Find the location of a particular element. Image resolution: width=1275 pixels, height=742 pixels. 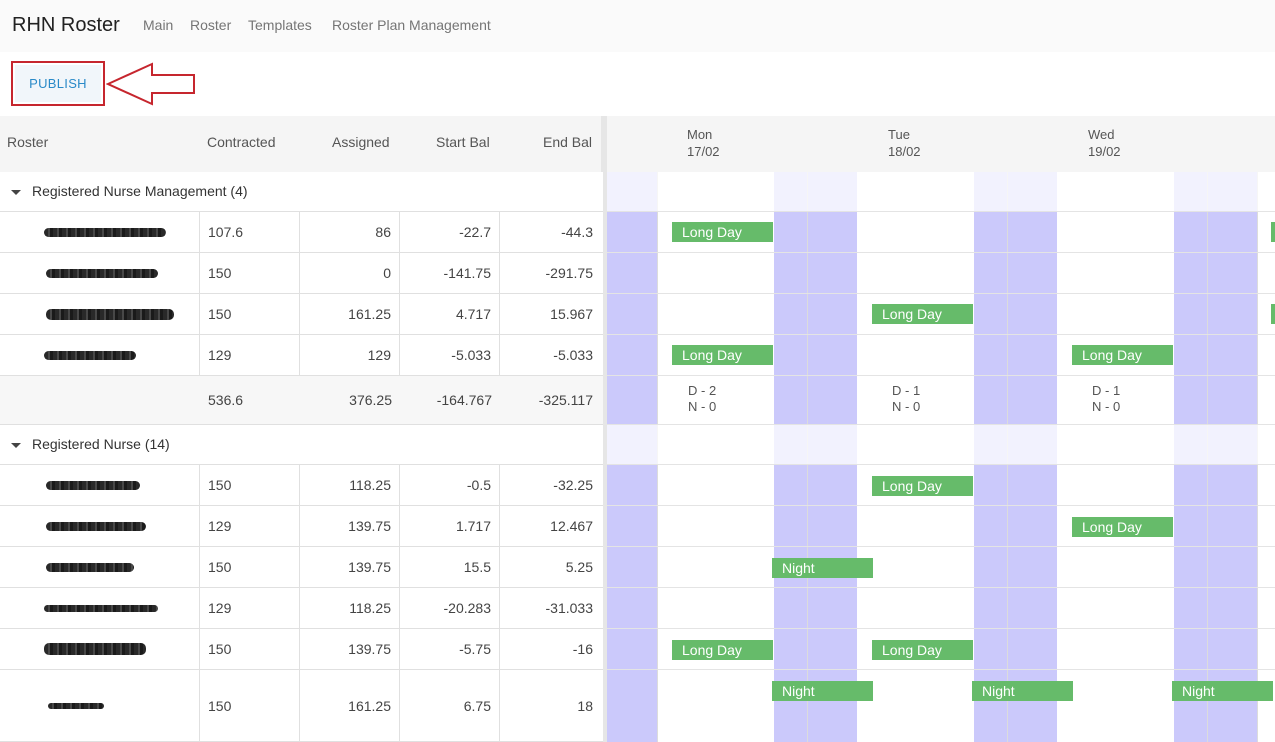

start-bal-cell: 6.75 is located at coordinates (450, 705).